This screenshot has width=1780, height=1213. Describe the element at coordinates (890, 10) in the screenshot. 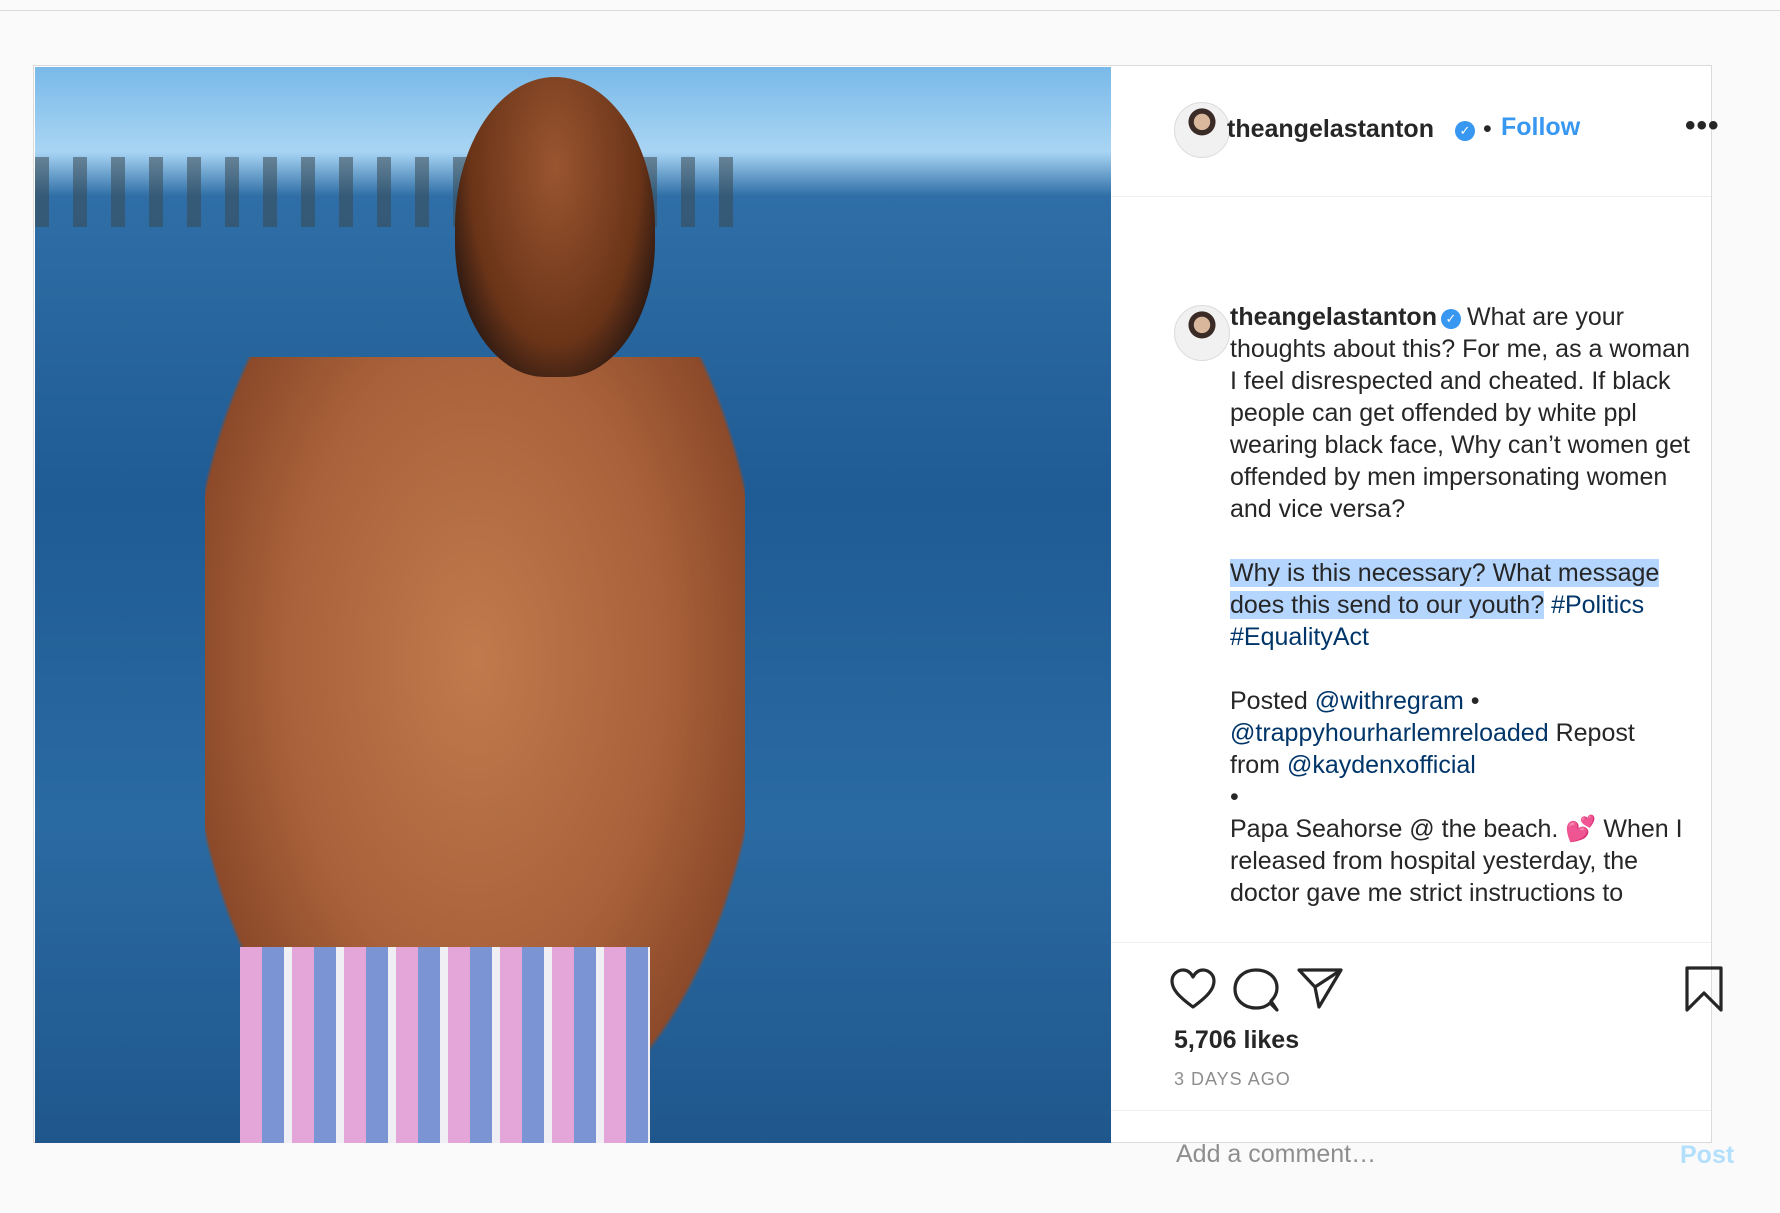

I see `top-divider` at that location.